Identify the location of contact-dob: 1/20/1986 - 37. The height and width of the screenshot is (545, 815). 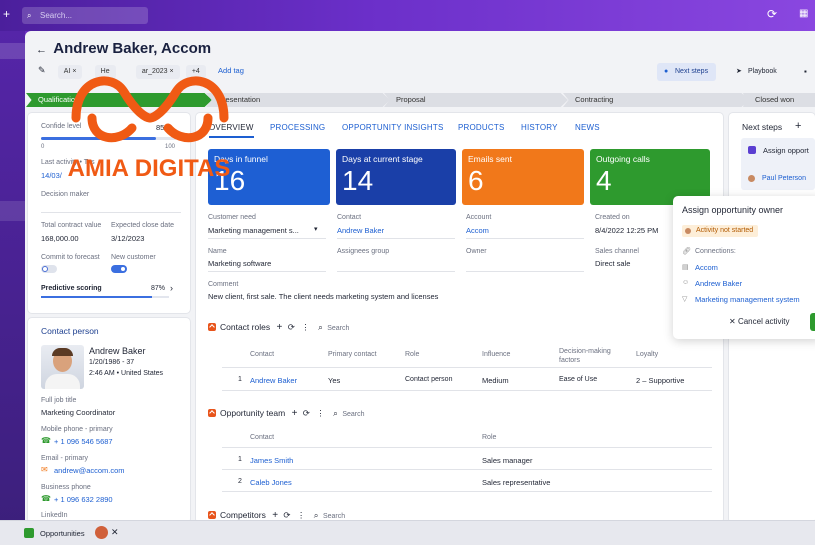
(112, 362).